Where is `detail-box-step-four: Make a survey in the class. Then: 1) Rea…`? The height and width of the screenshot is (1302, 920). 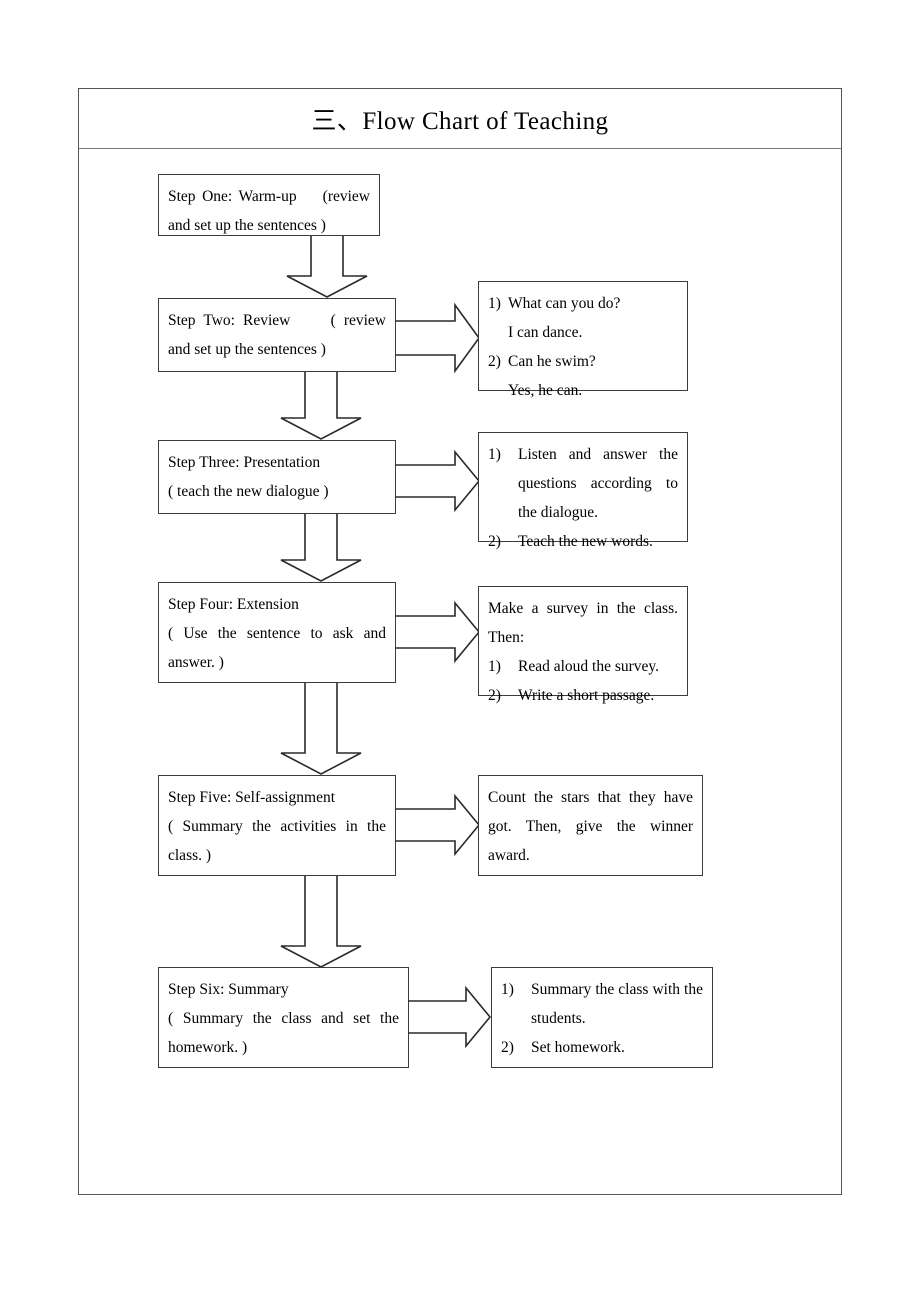 detail-box-step-four: Make a survey in the class. Then: 1) Rea… is located at coordinates (583, 645).